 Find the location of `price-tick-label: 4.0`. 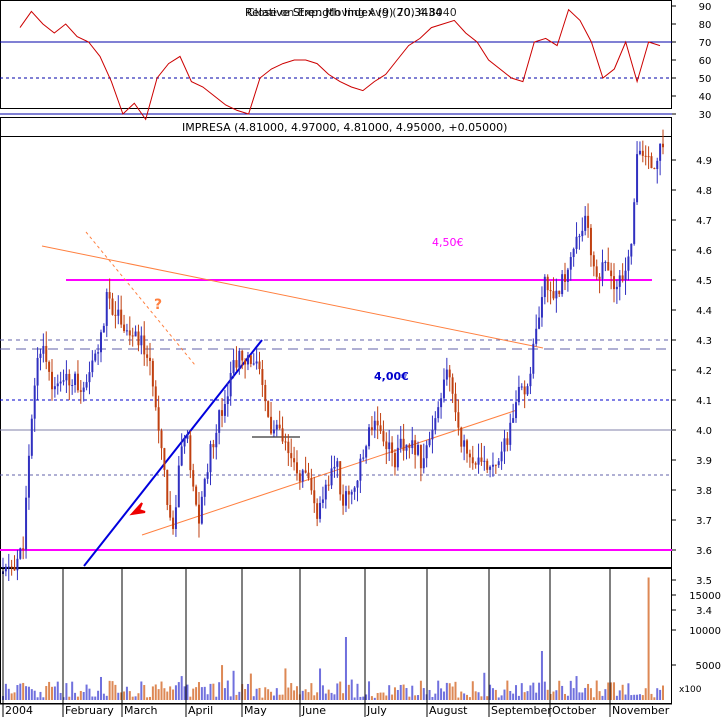

price-tick-label: 4.0 is located at coordinates (704, 431).